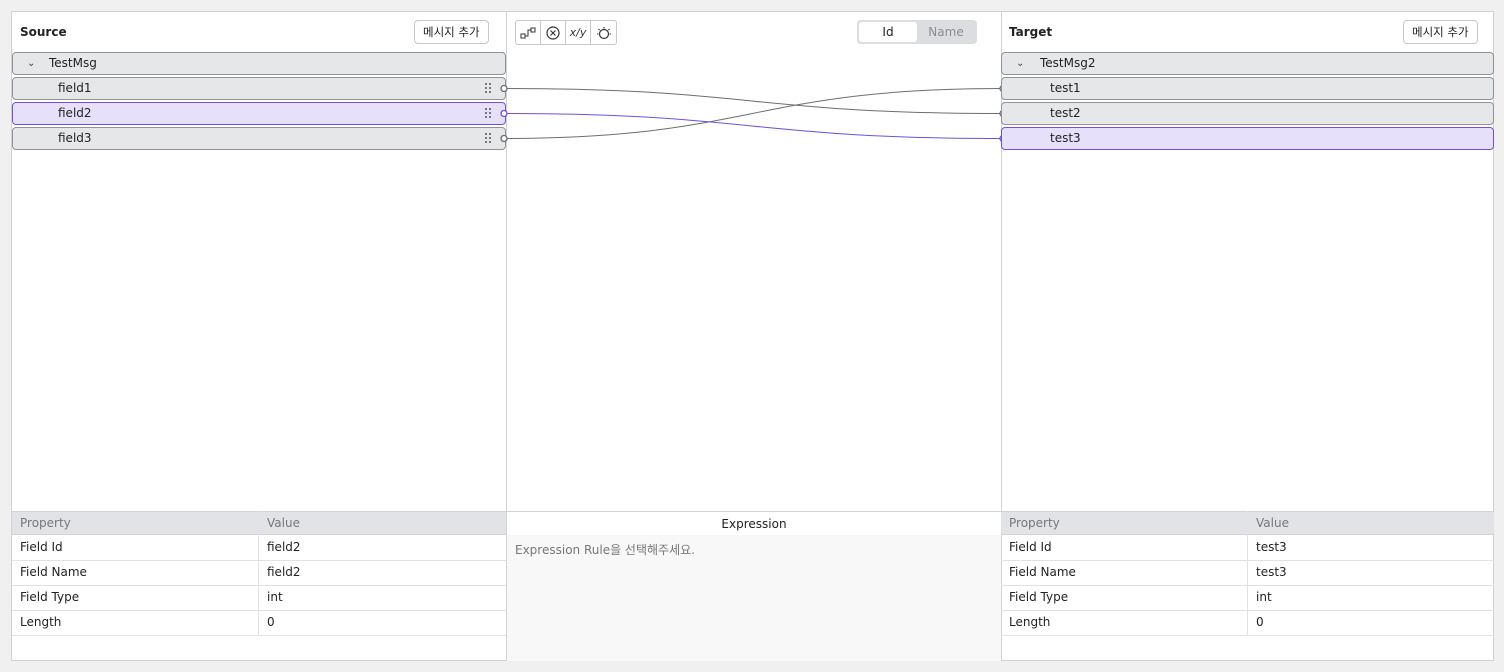 The width and height of the screenshot is (1504, 672). I want to click on source-prop-value: int, so click(275, 597).